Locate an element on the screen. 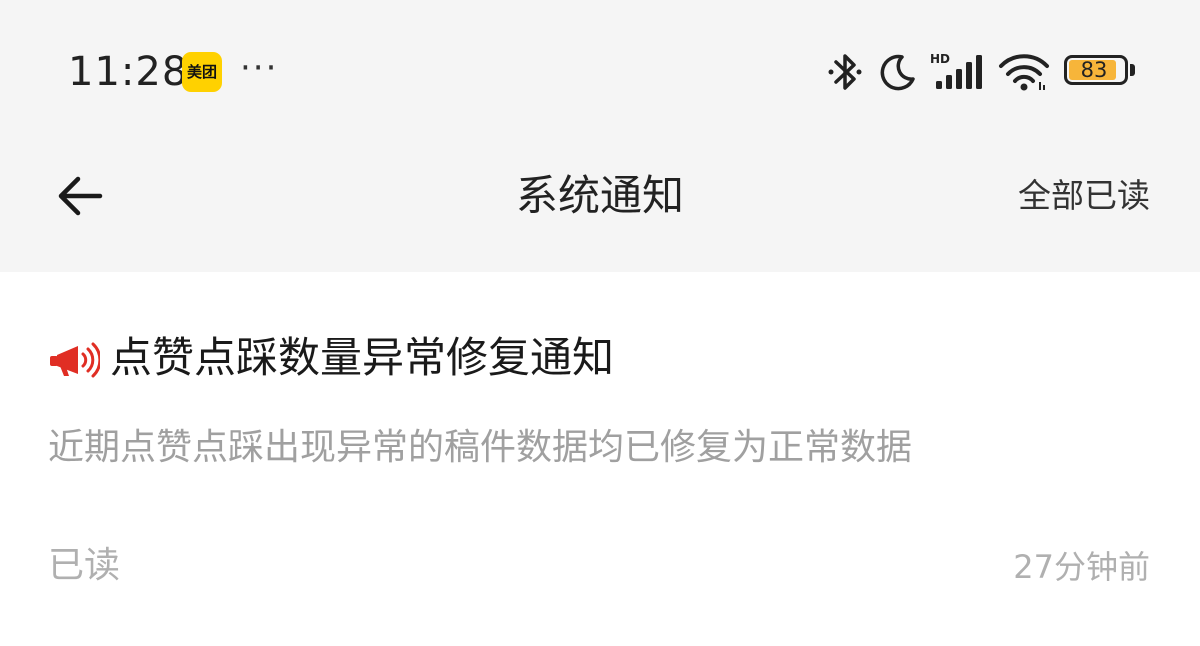  arrow-left-icon is located at coordinates (80, 196).